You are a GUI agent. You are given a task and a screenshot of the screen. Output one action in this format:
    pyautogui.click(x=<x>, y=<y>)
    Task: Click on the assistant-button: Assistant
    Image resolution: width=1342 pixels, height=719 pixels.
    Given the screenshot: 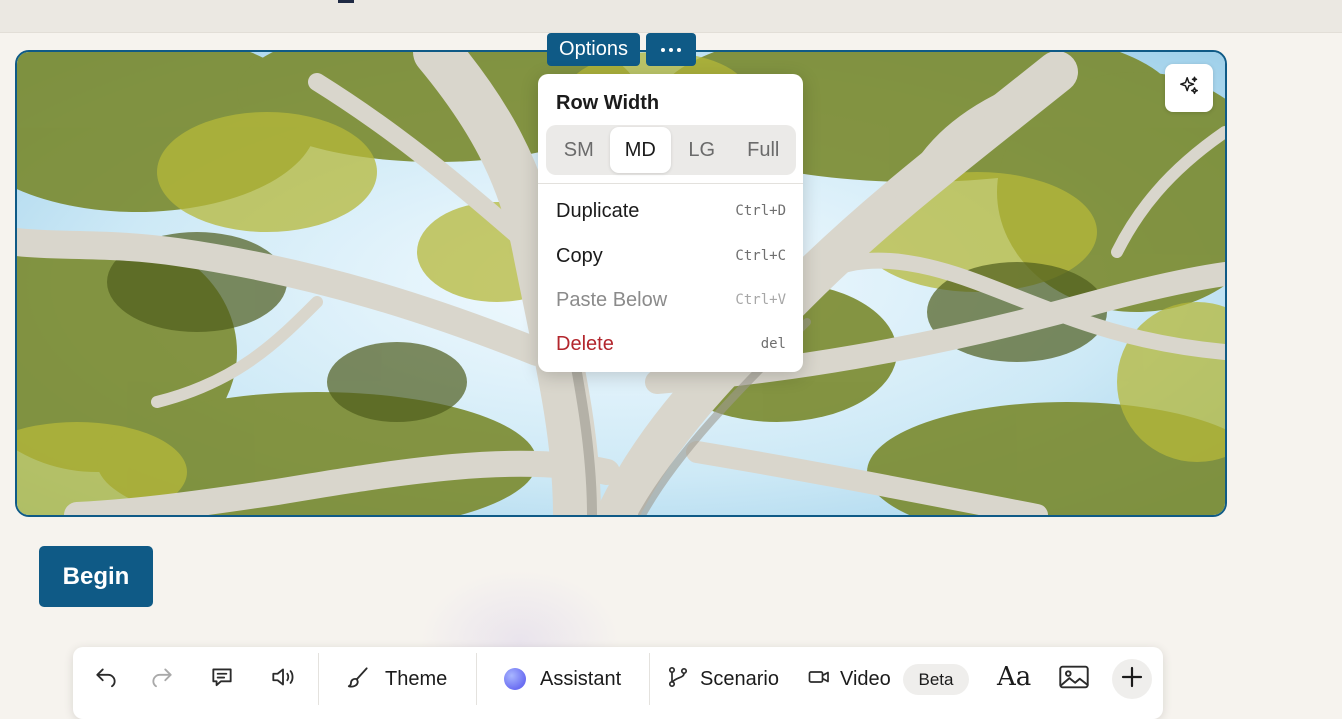 What is the action you would take?
    pyautogui.click(x=562, y=679)
    